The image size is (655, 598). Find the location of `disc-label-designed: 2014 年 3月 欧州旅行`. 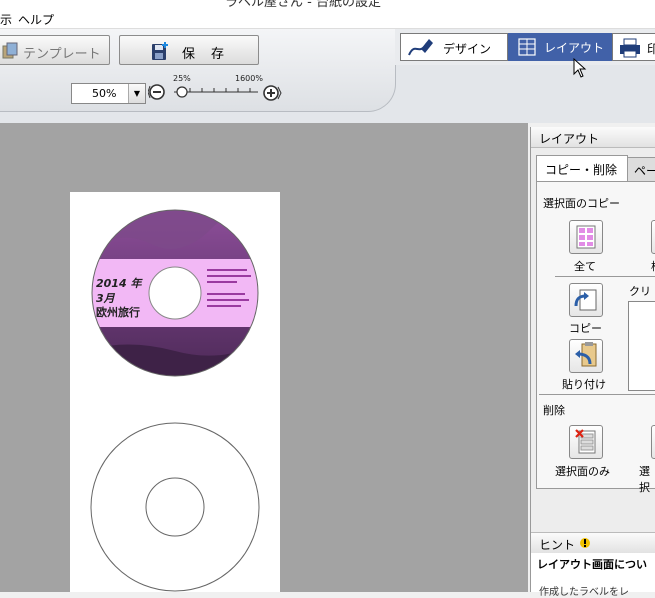

disc-label-designed: 2014 年 3月 欧州旅行 is located at coordinates (175, 293).